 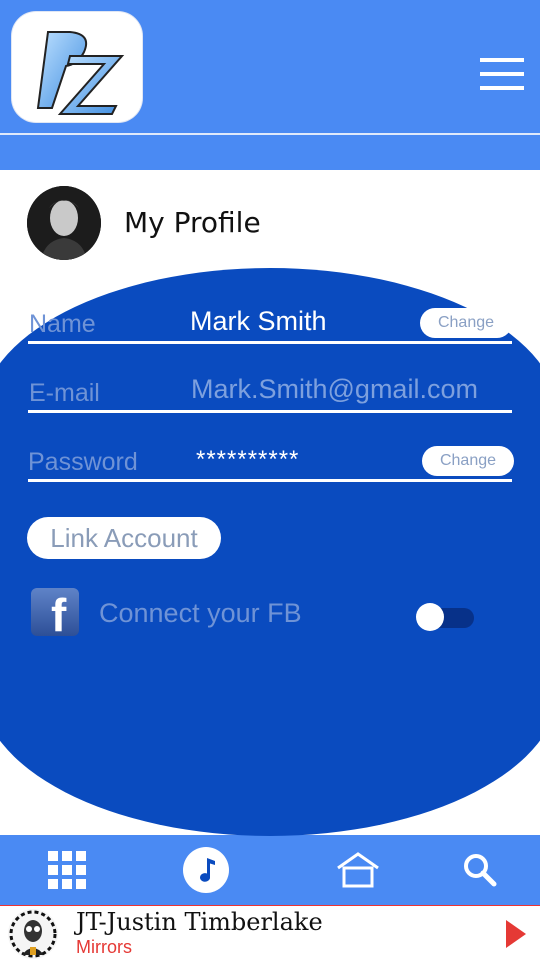 I want to click on nav-home-button, so click(x=358, y=870).